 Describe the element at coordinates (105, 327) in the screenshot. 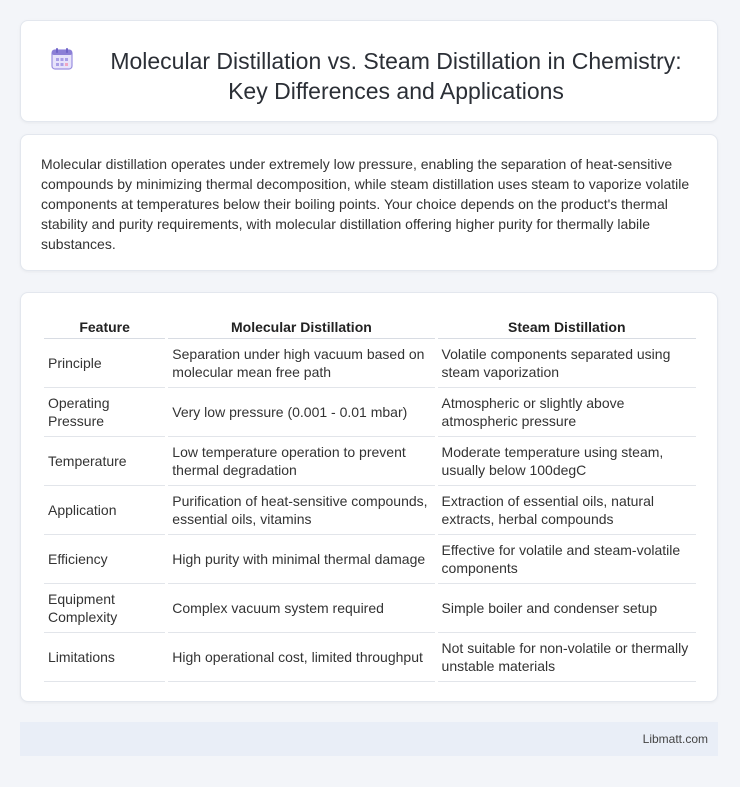

I see `header-feature: Feature` at that location.